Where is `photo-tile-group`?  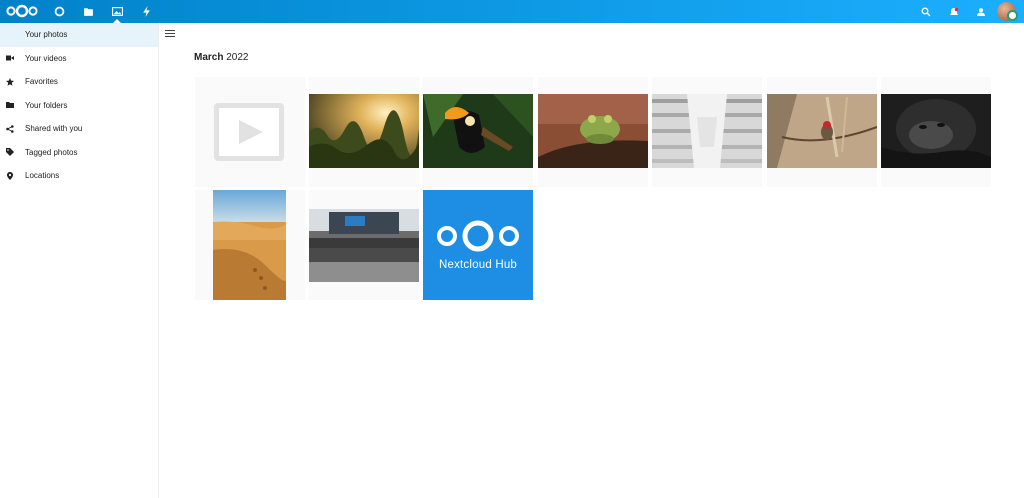 photo-tile-group is located at coordinates (364, 245).